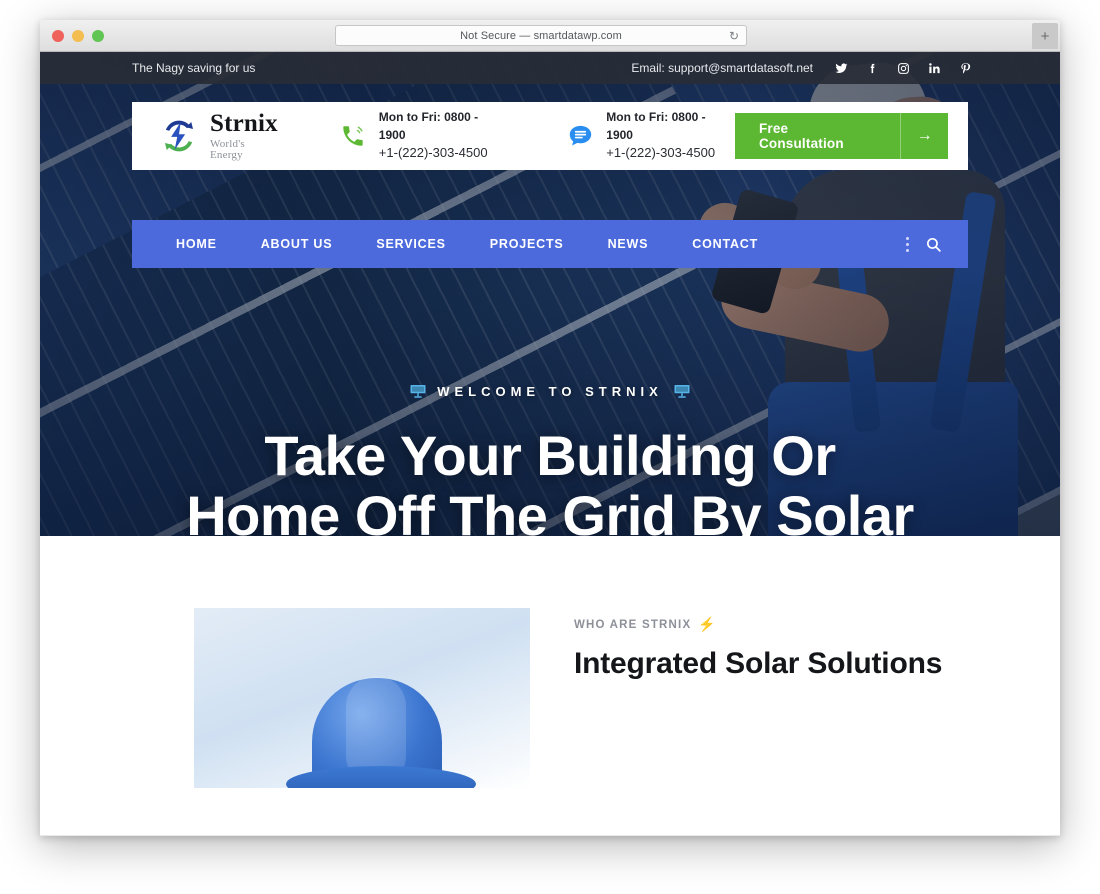 The height and width of the screenshot is (894, 1100). I want to click on minimize-window-button, so click(78, 35).